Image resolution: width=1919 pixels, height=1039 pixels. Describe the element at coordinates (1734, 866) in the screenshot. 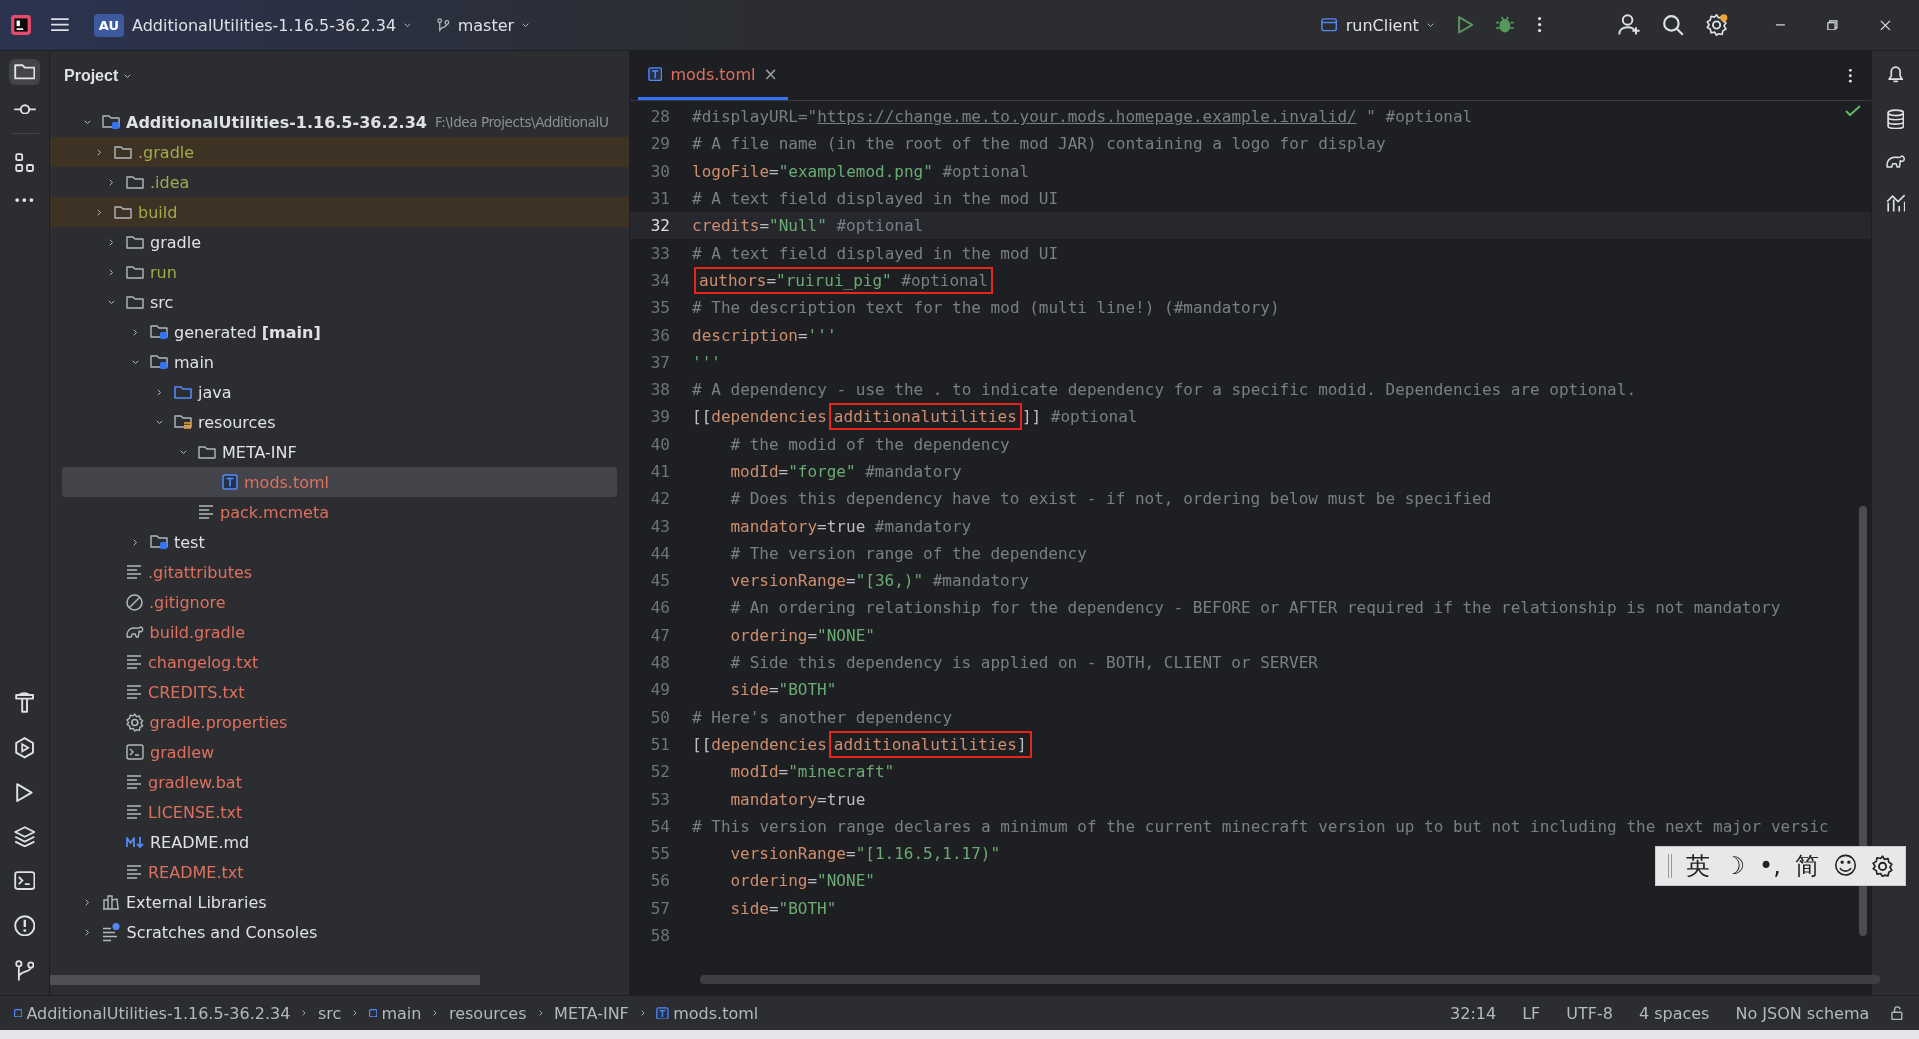

I see `ime-button: ☽` at that location.